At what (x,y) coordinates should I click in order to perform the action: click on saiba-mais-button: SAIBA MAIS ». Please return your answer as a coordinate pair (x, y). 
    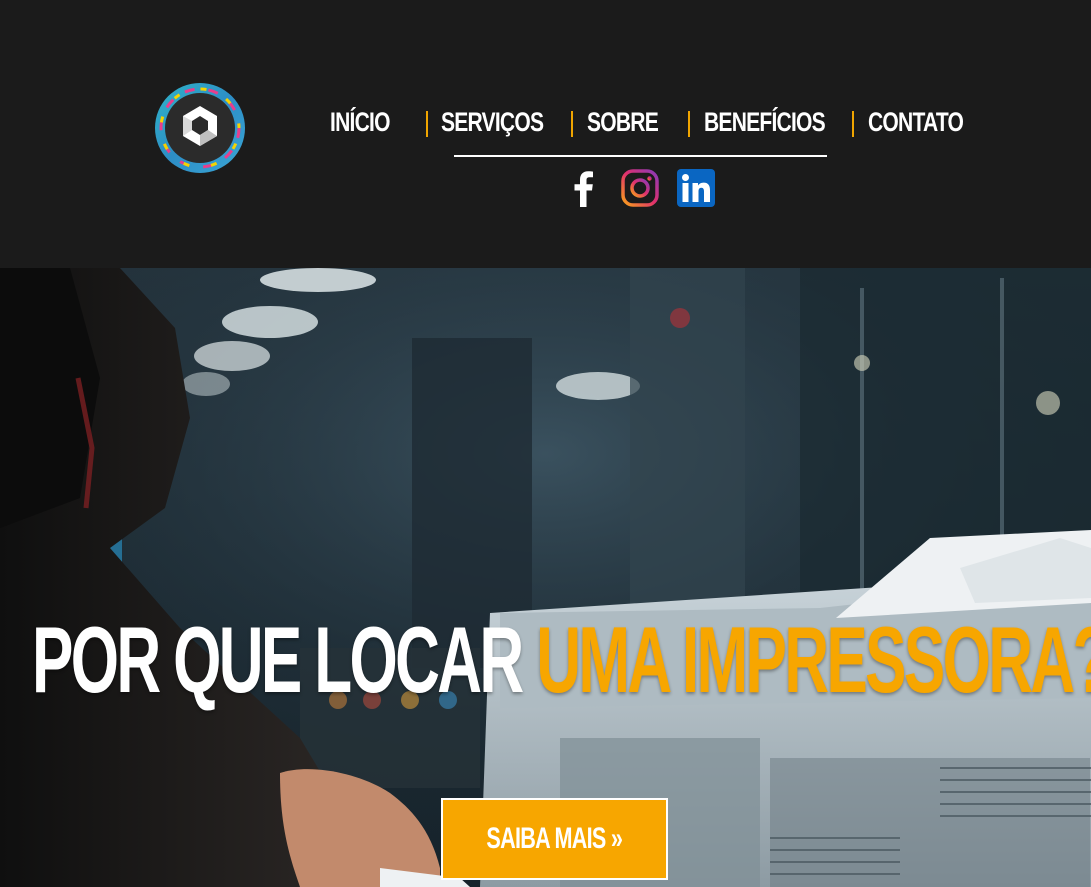
    Looking at the image, I should click on (554, 839).